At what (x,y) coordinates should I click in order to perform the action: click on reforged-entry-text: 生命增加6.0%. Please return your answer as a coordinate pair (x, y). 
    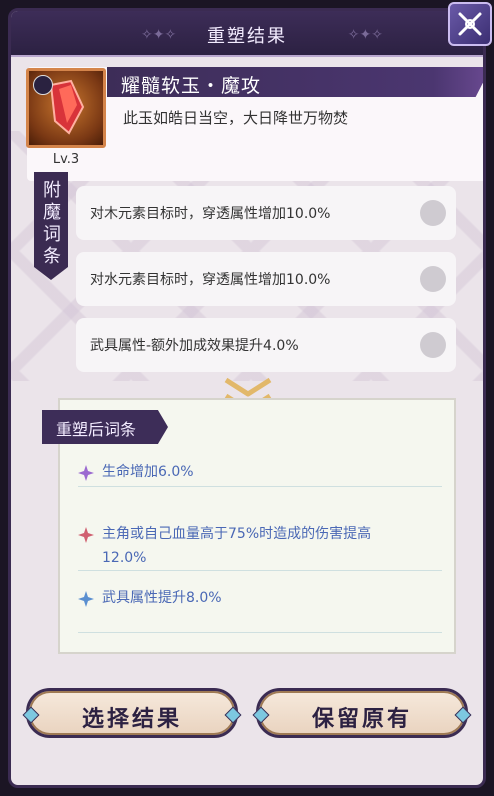
    Looking at the image, I should click on (148, 472).